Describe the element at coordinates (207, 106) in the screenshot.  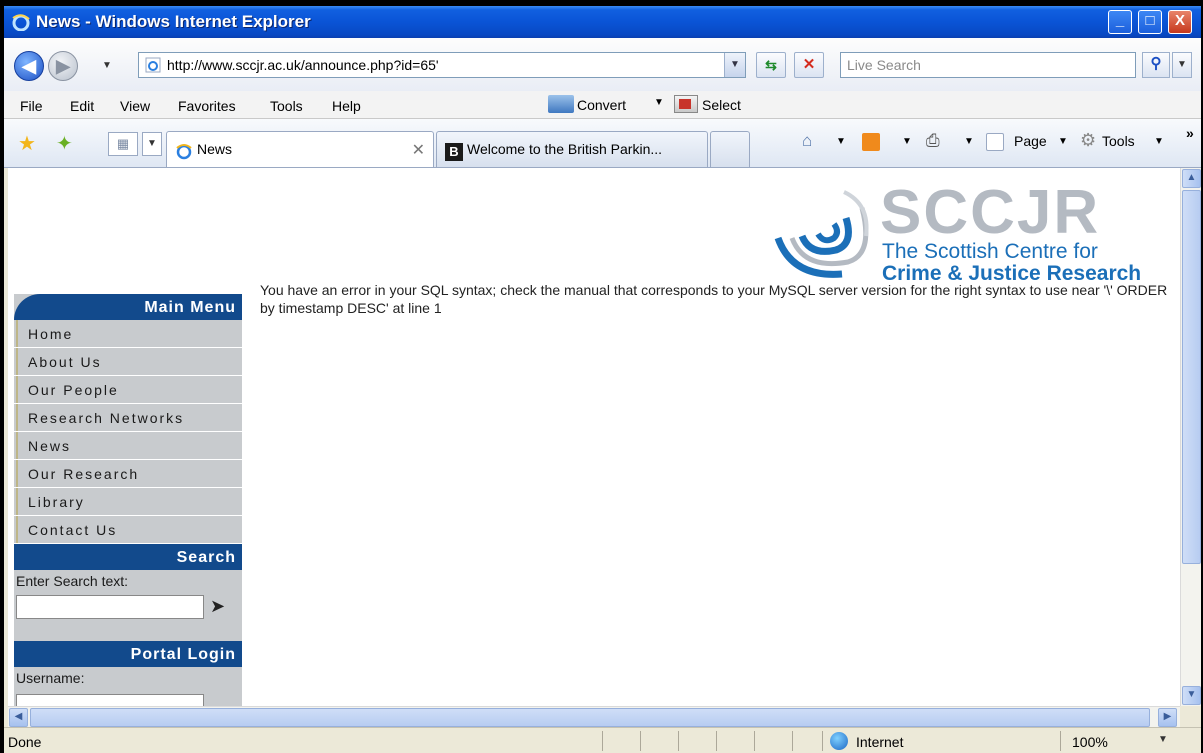
I see `menu-favorites: Favorites` at that location.